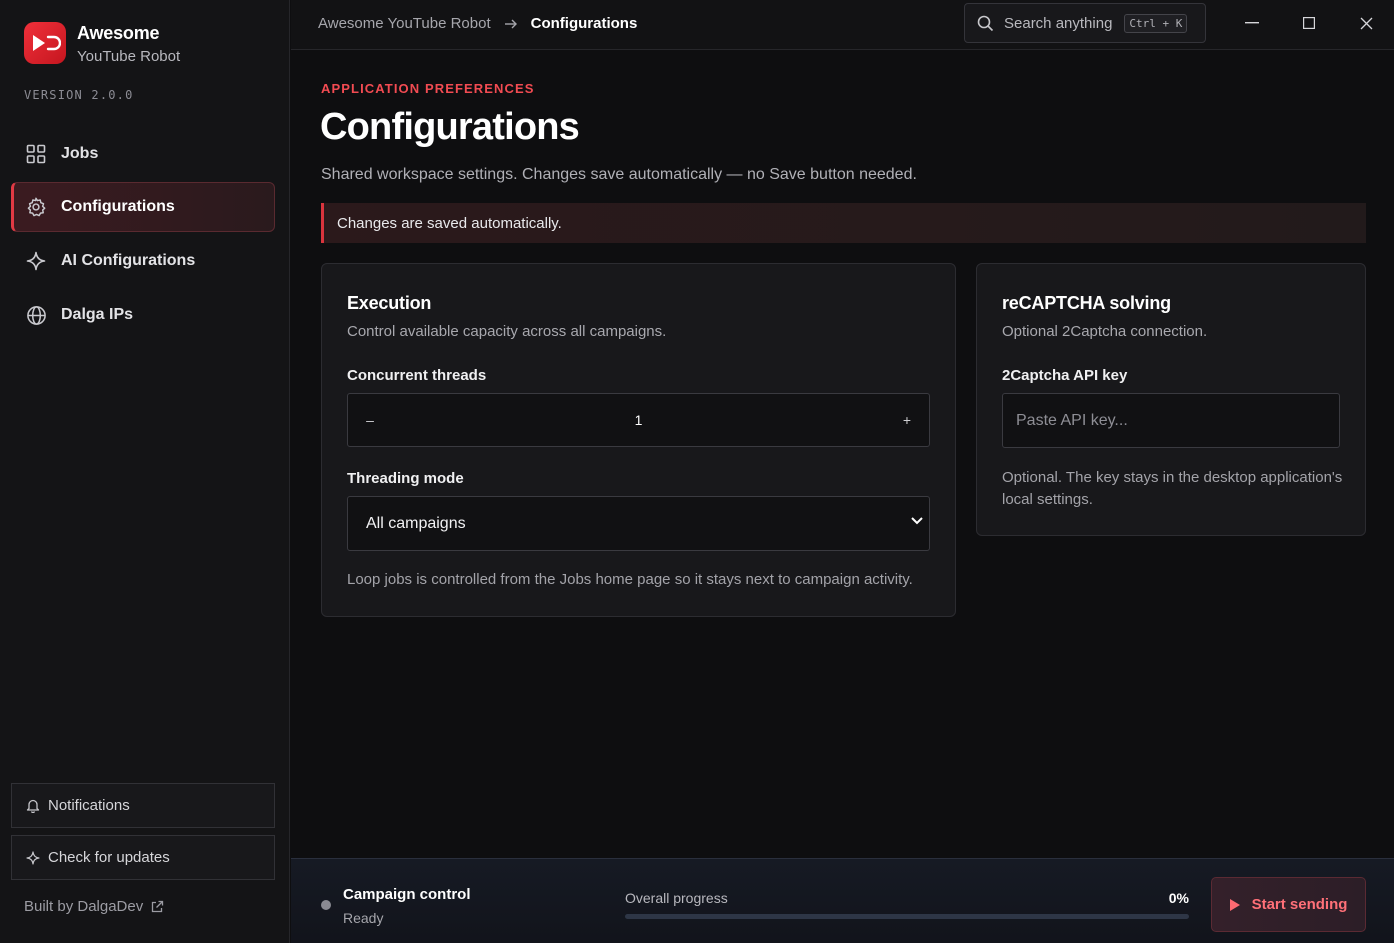 This screenshot has width=1394, height=943. I want to click on breadcrumb-root: Awesome YouTube Robot, so click(404, 23).